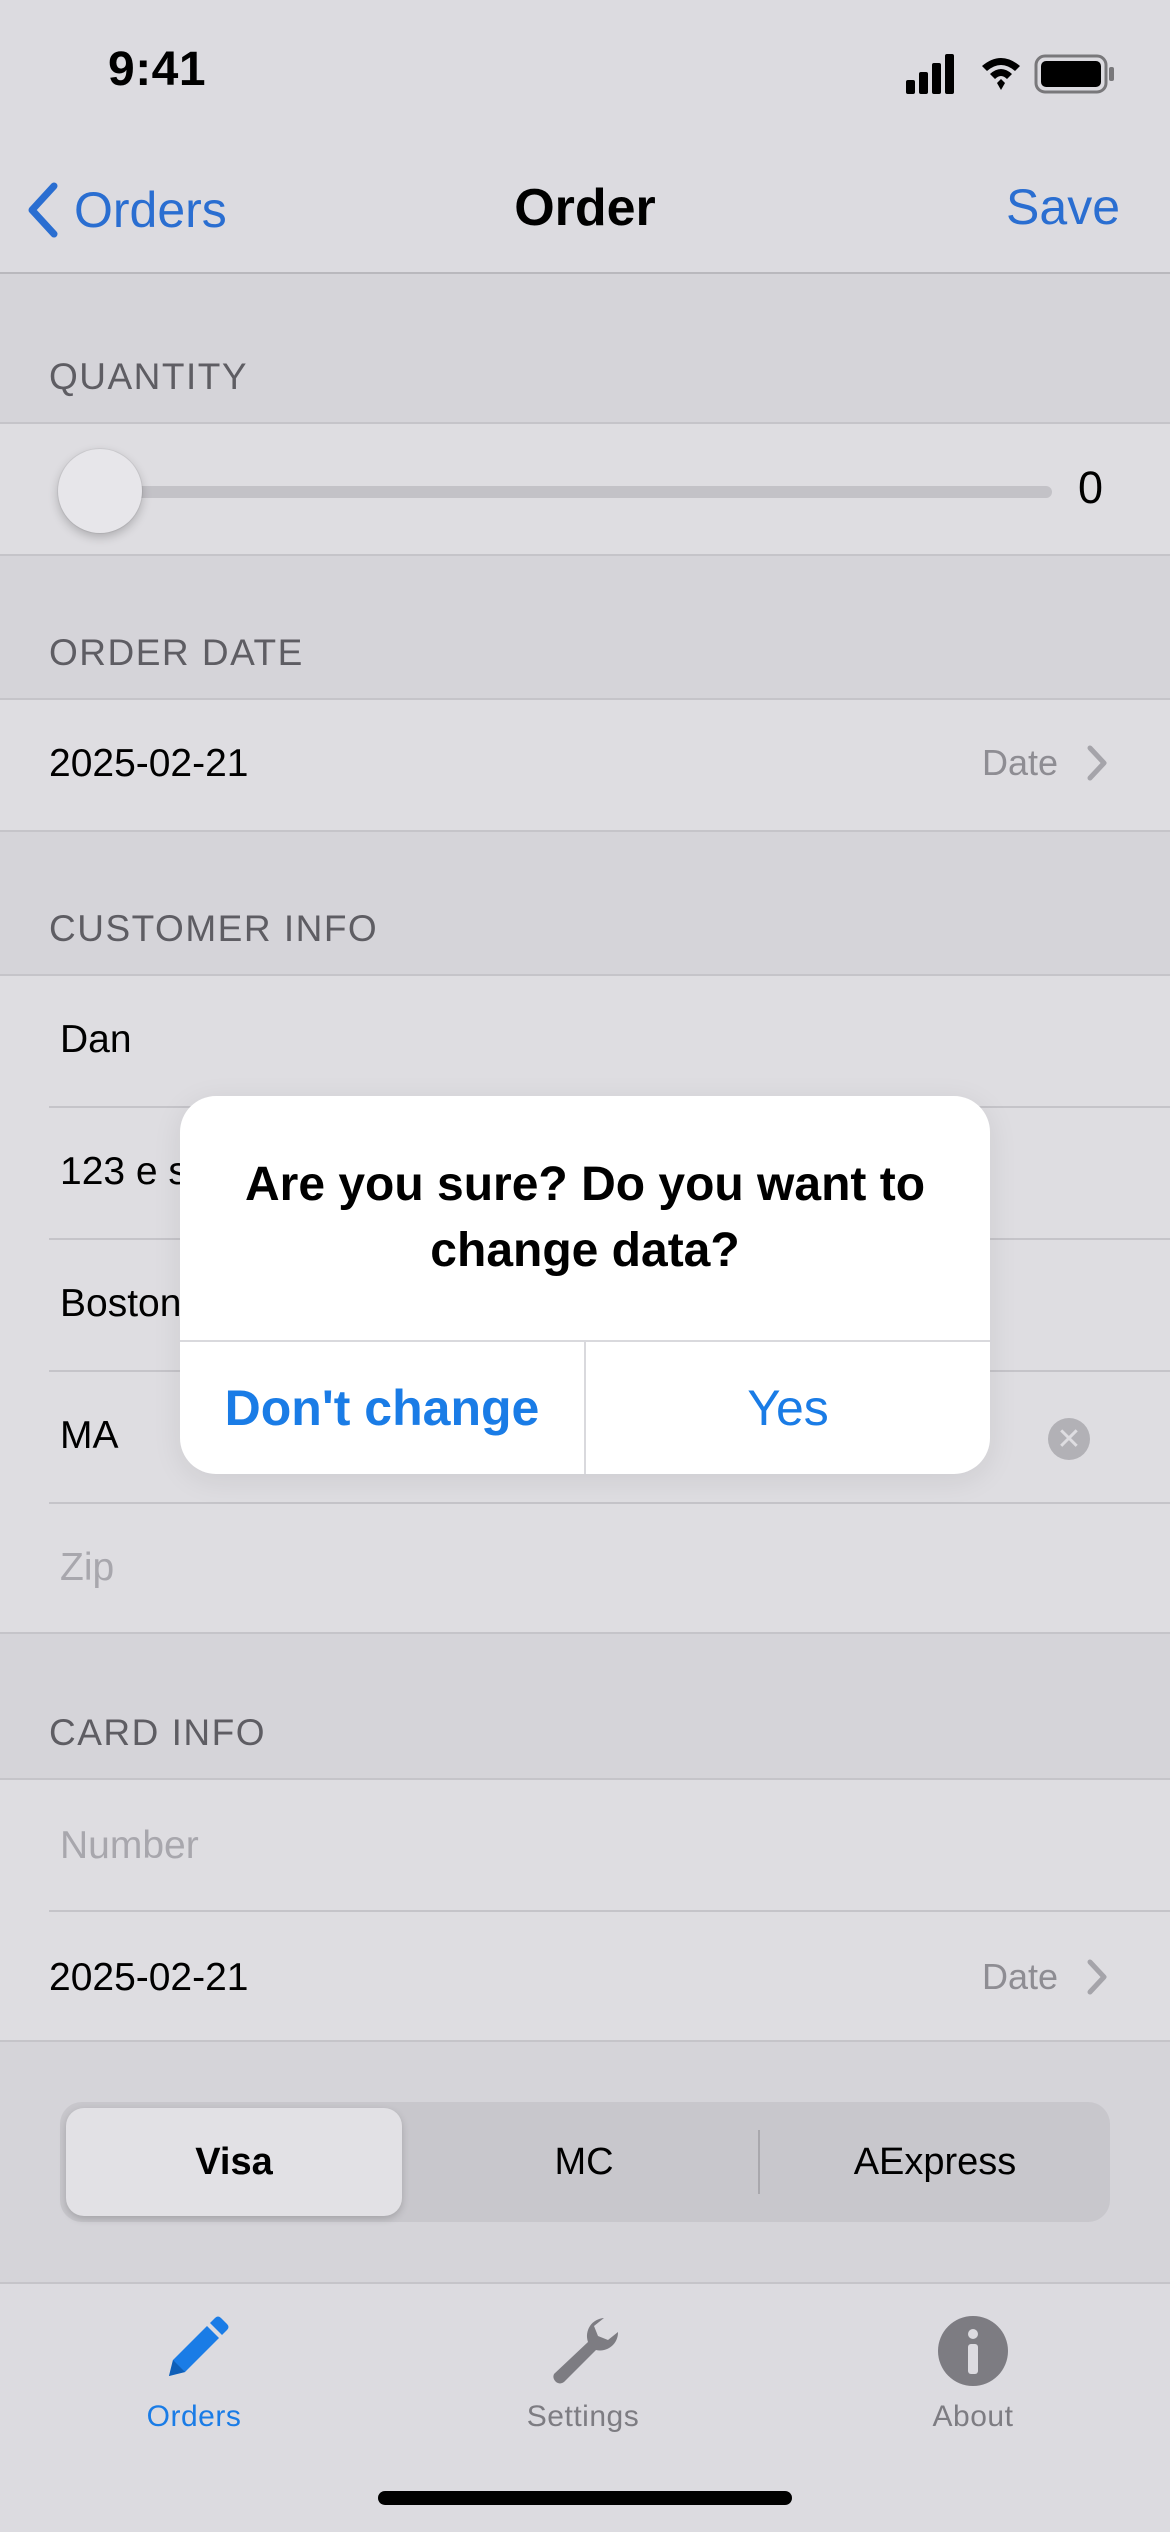 The image size is (1170, 2532). I want to click on info-icon, so click(973, 2351).